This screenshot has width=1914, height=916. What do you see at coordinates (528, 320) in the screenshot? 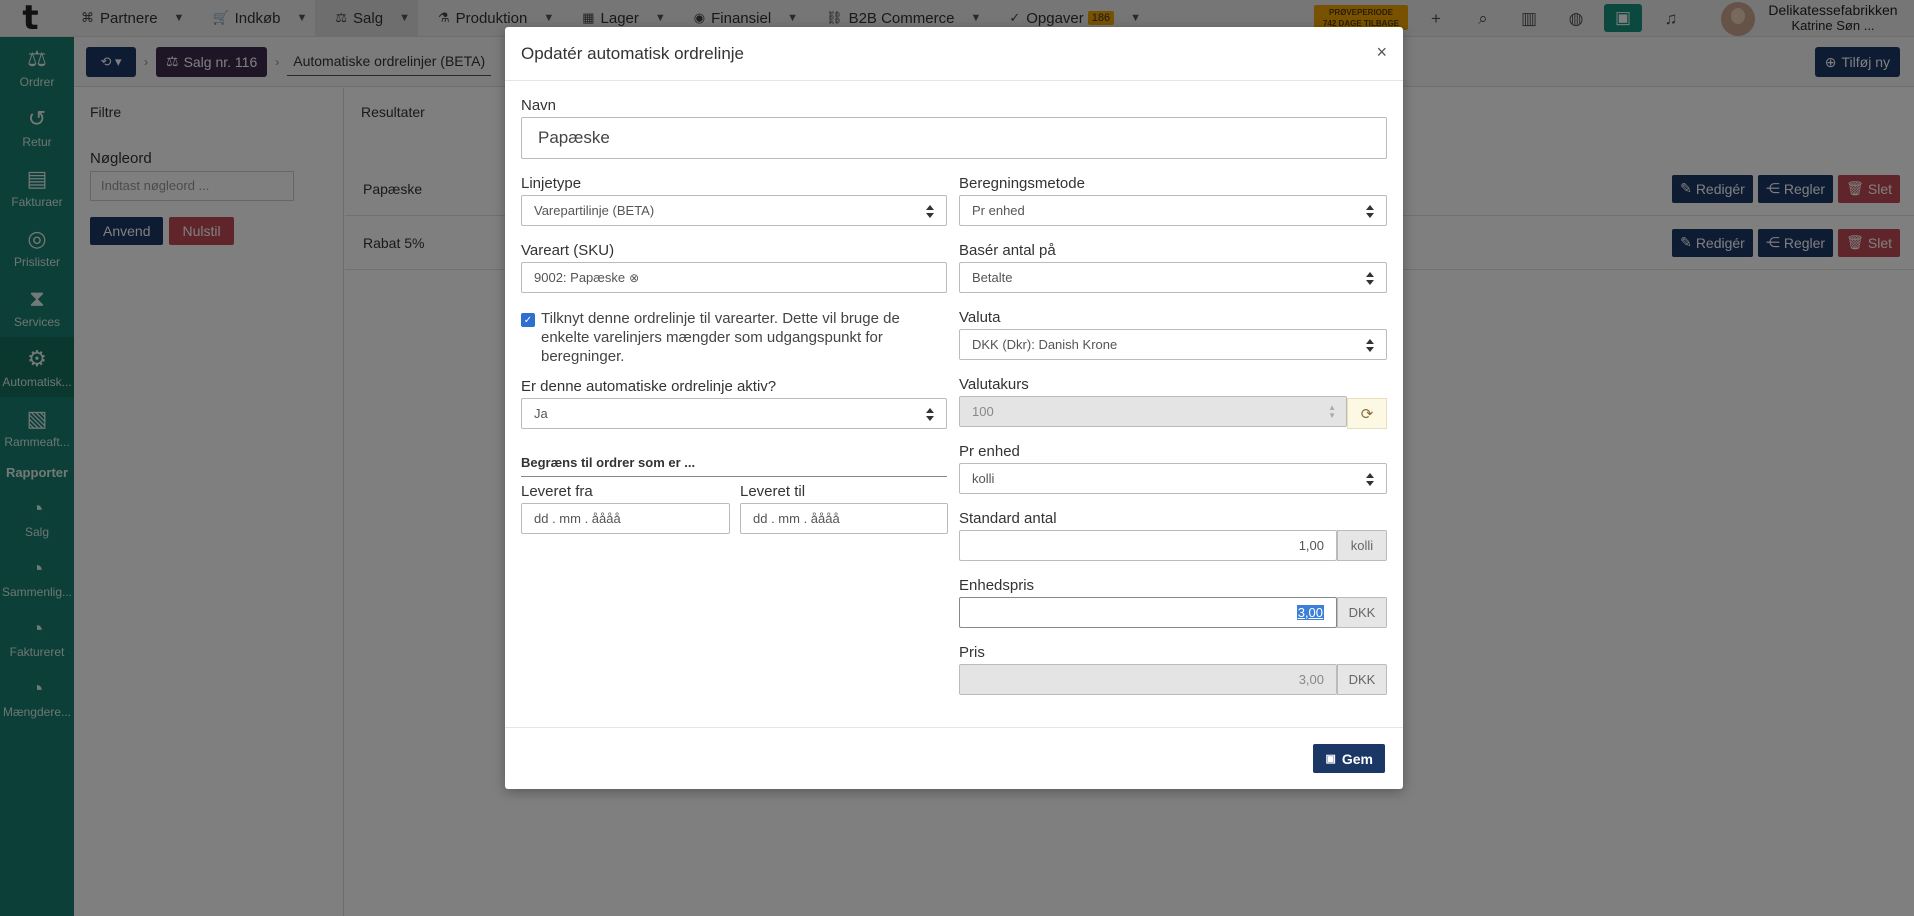
I see `link-skus-checkbox: ✓` at bounding box center [528, 320].